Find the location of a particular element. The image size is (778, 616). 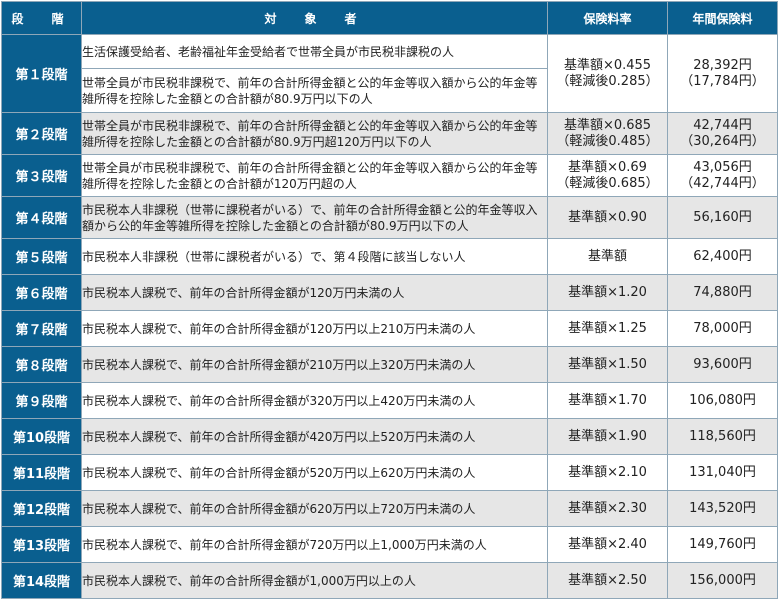

annual-reduced: （30,264円） is located at coordinates (722, 141).